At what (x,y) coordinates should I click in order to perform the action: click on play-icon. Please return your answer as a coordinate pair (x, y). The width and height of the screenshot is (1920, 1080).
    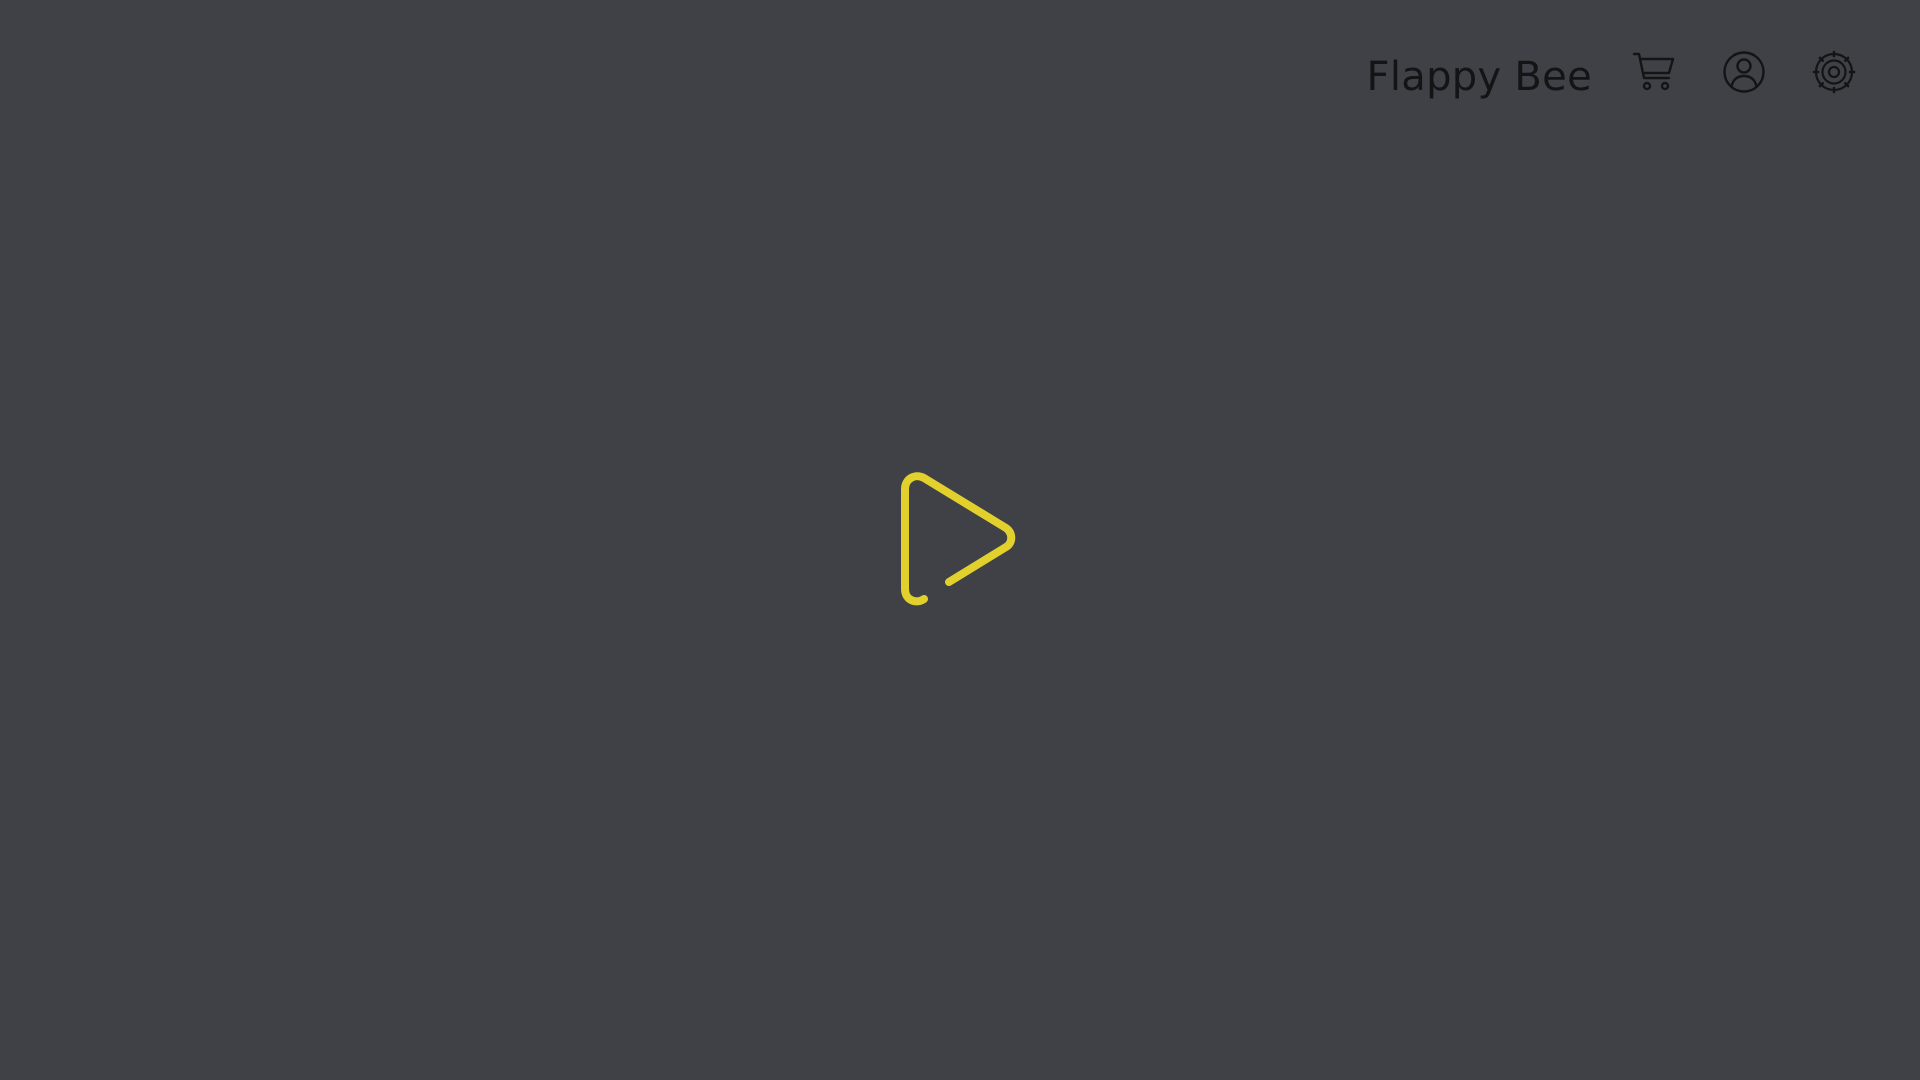
    Looking at the image, I should click on (958, 539).